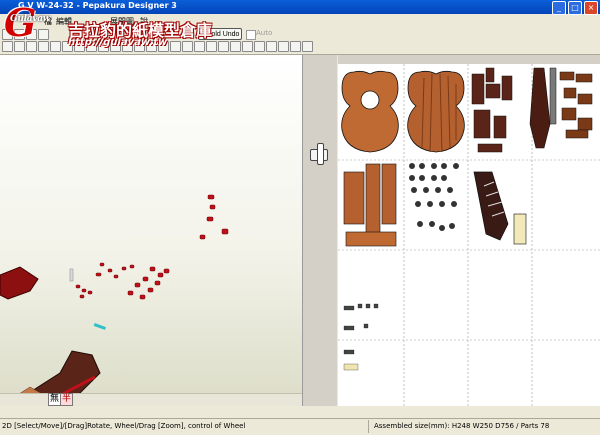 The image size is (600, 435). What do you see at coordinates (152, 247) in the screenshot?
I see `tuning-pegs-3d` at bounding box center [152, 247].